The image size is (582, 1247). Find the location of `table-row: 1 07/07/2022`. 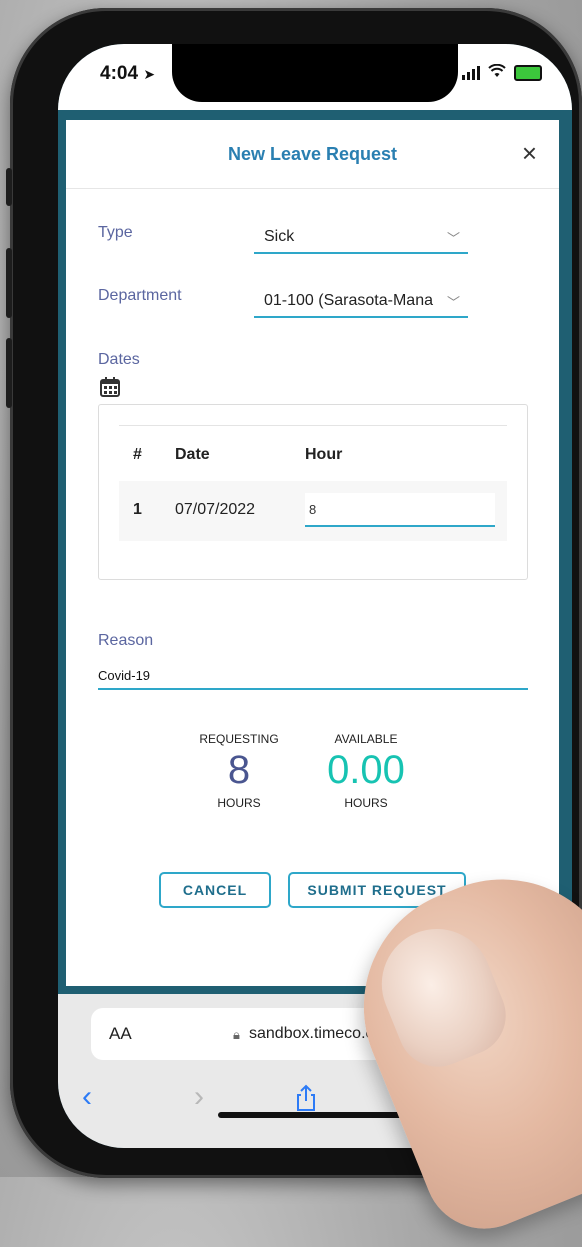

table-row: 1 07/07/2022 is located at coordinates (313, 511).